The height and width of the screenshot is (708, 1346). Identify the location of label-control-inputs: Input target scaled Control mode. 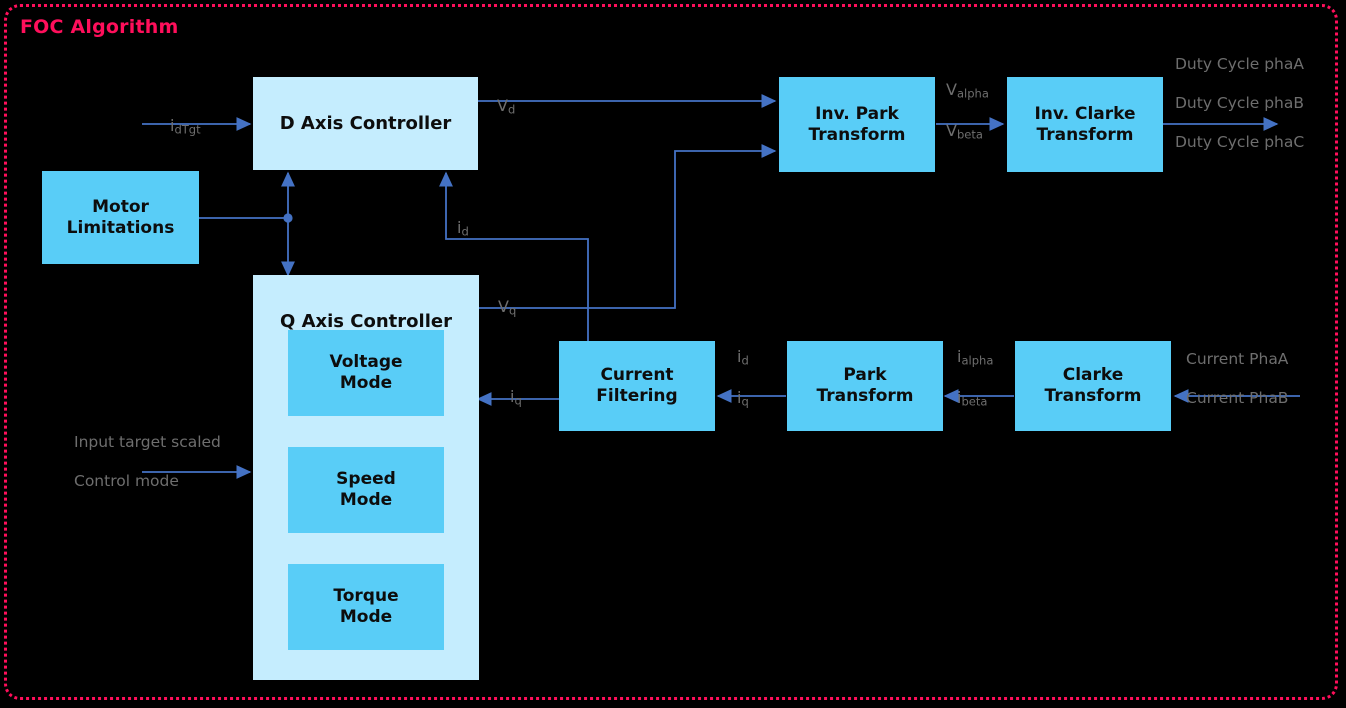
(147, 462).